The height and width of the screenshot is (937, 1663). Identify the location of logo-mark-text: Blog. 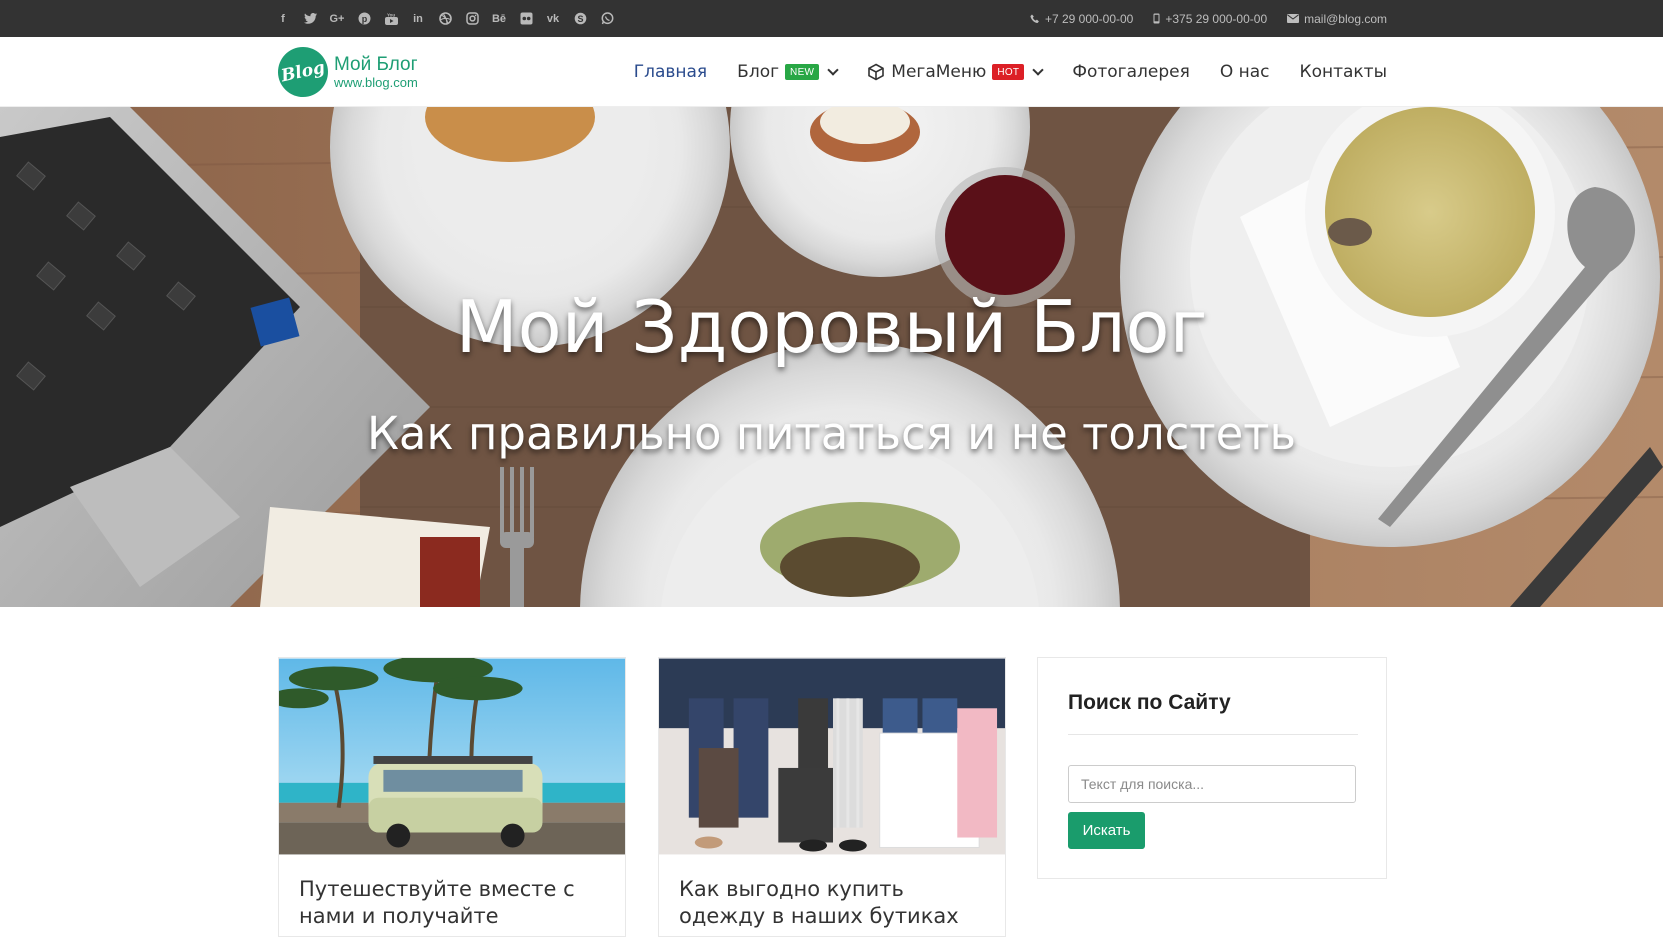
(303, 72).